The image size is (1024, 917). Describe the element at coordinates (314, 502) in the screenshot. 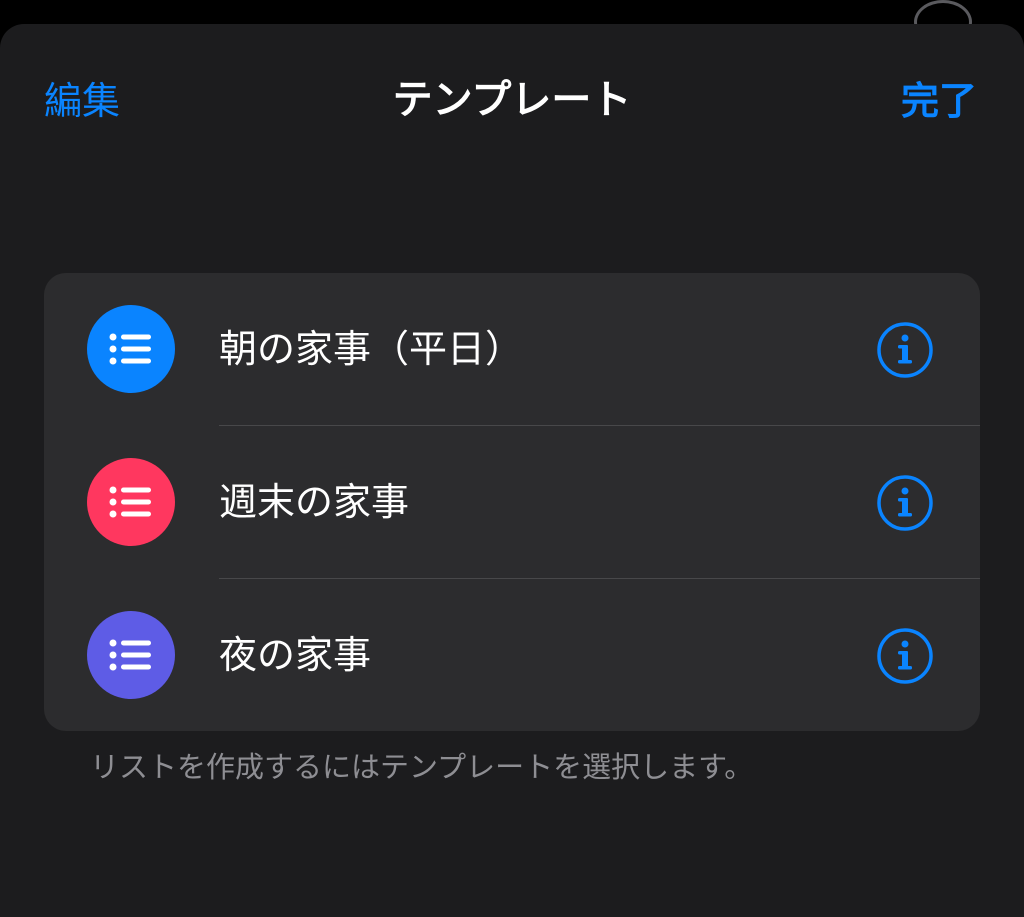

I see `template-label: 週末の家事` at that location.